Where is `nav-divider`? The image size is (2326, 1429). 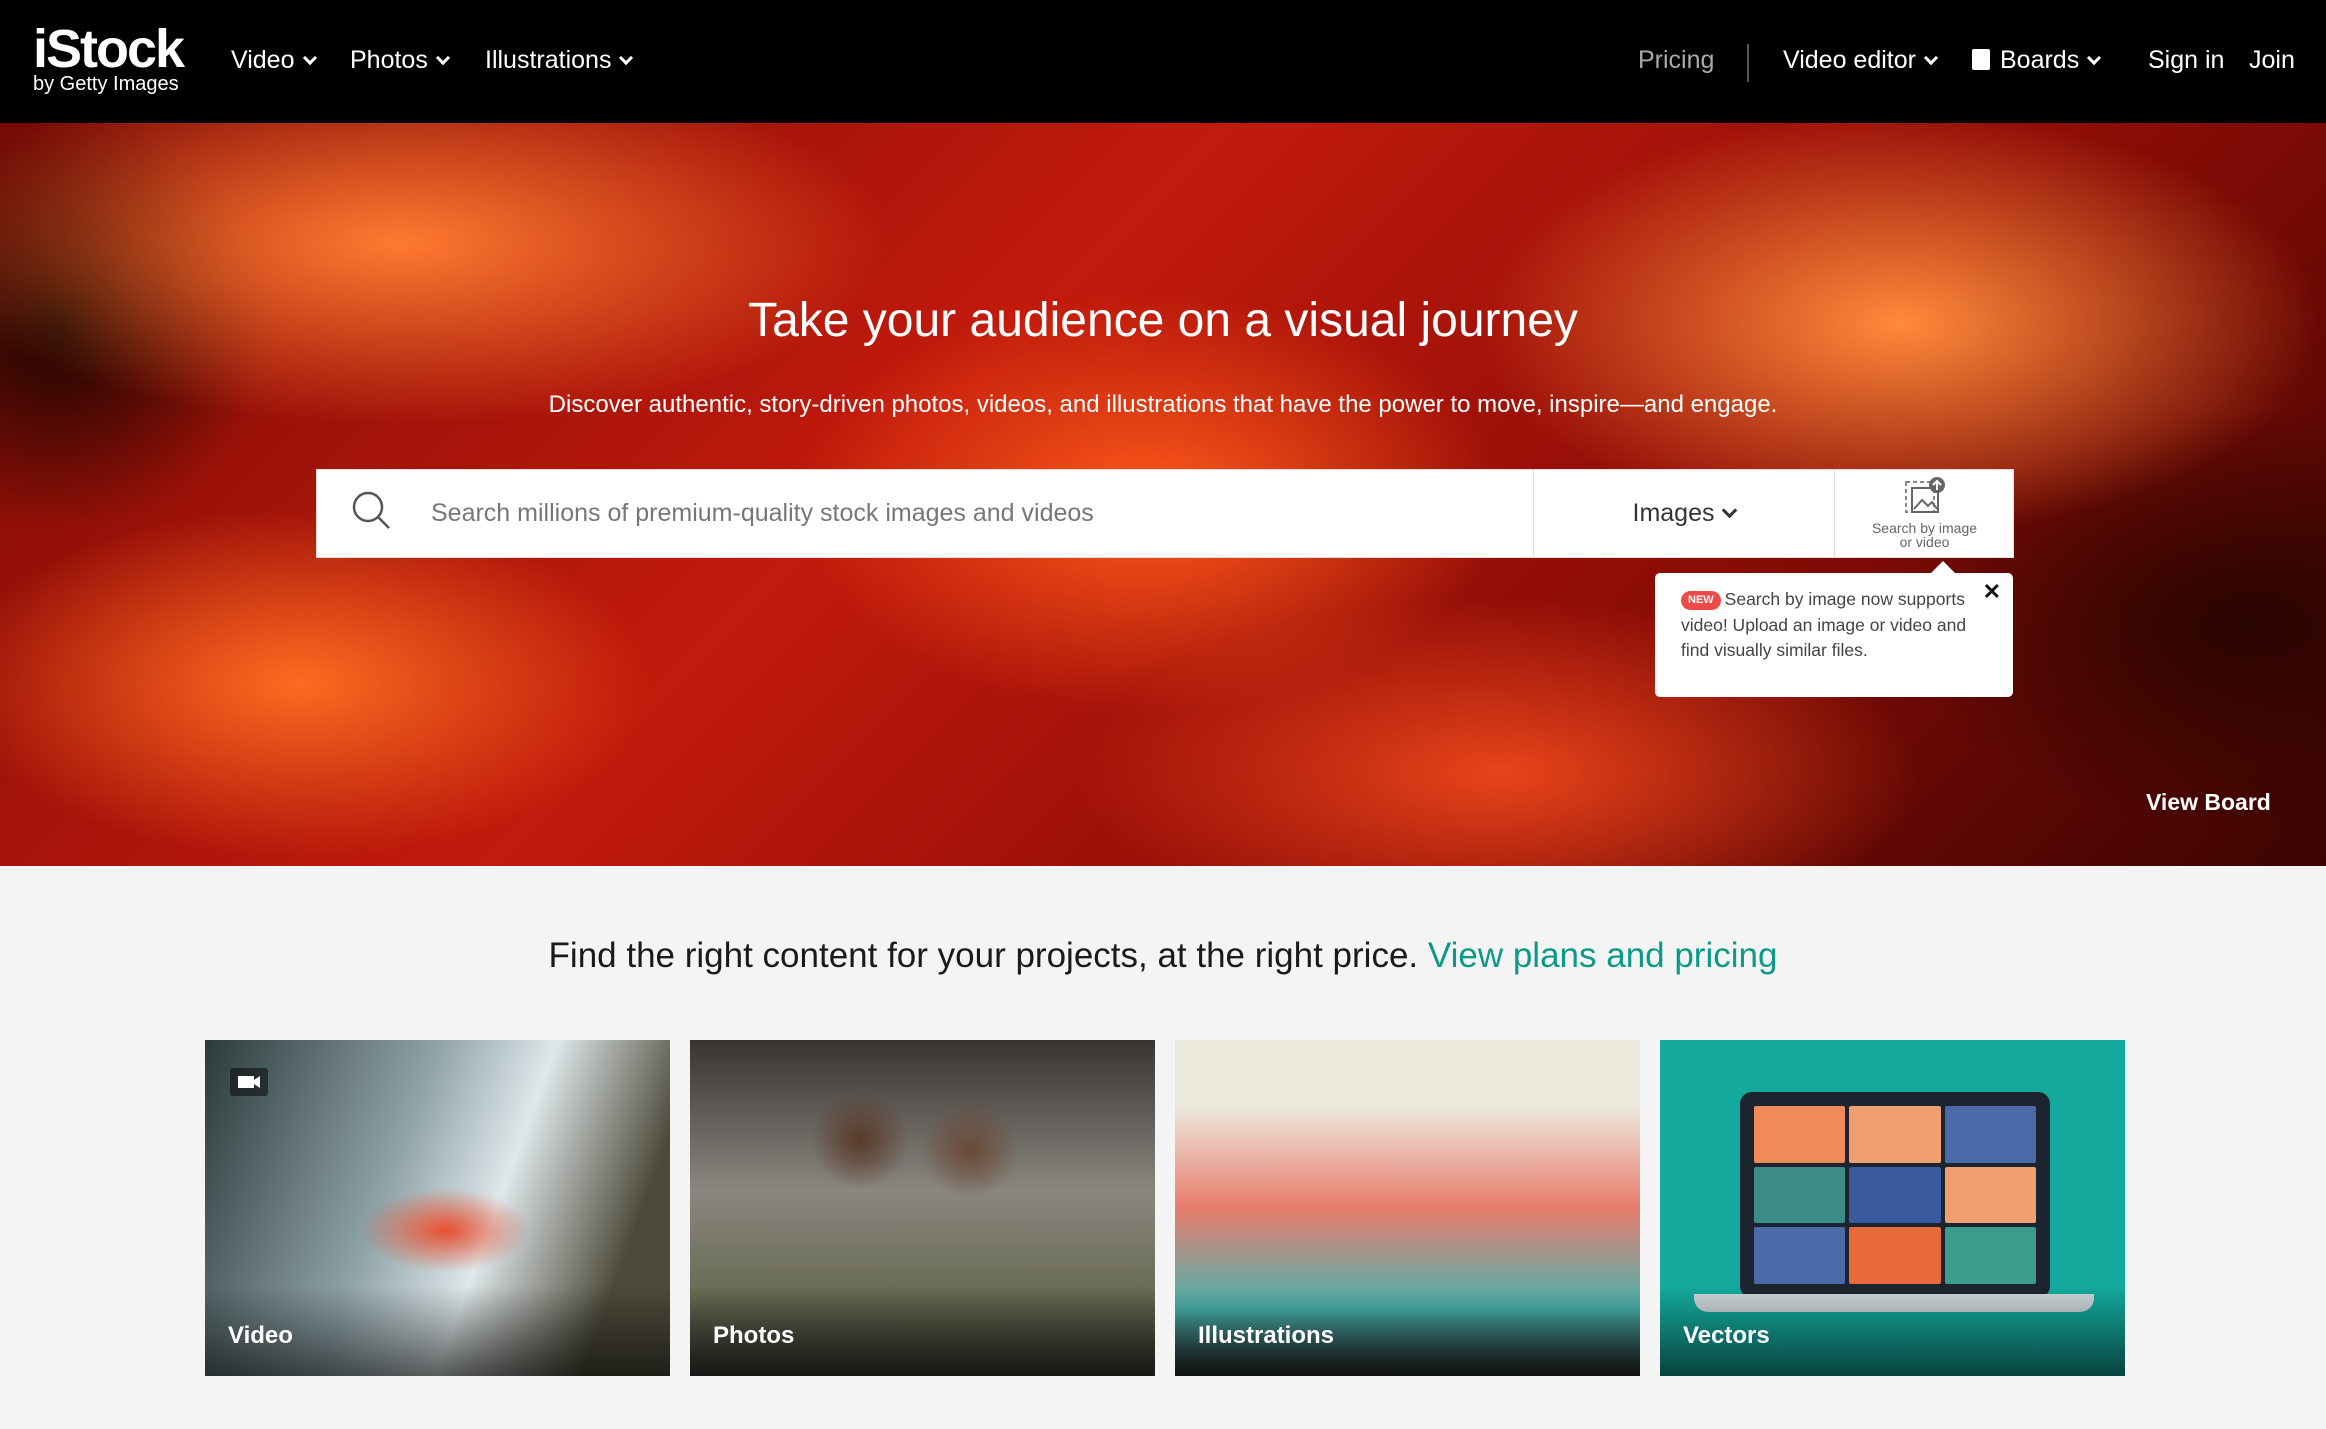 nav-divider is located at coordinates (1748, 63).